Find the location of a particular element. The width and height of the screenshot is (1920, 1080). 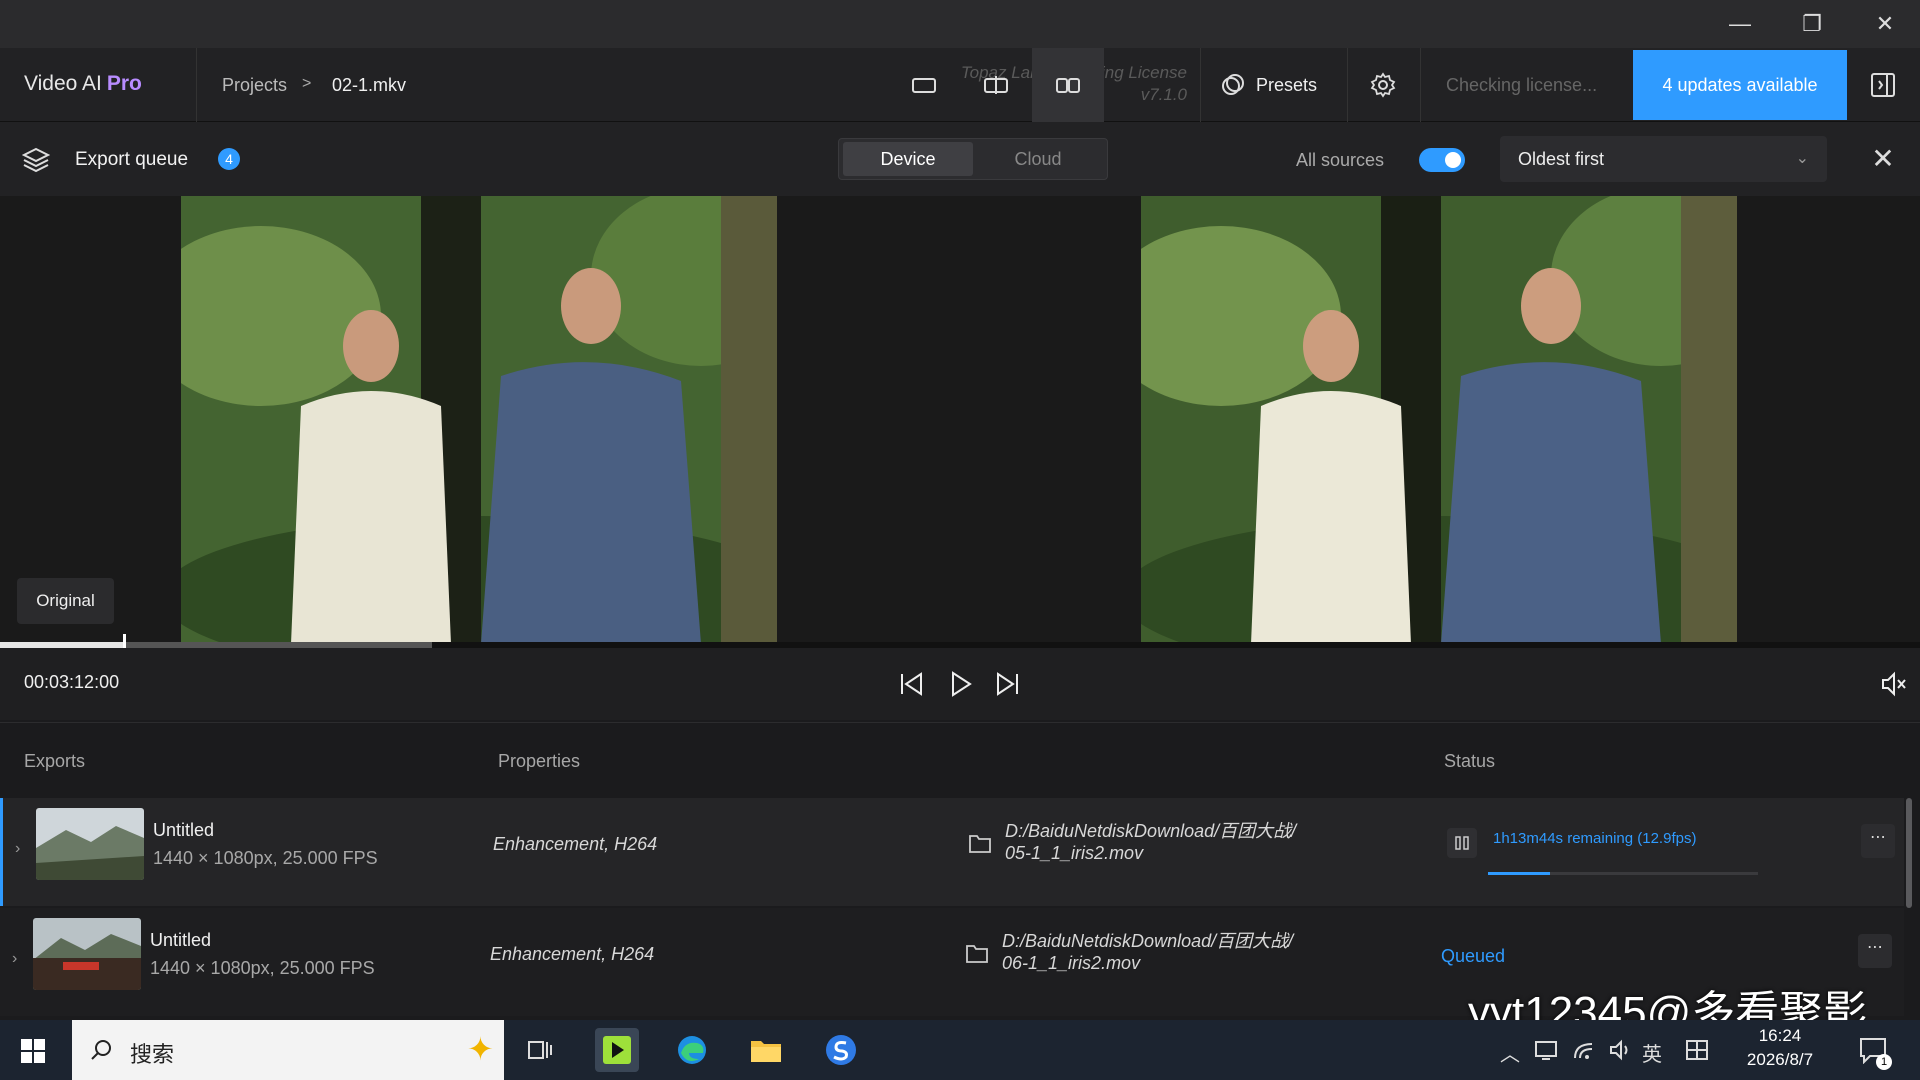

column-exports: Exports is located at coordinates (55, 761).